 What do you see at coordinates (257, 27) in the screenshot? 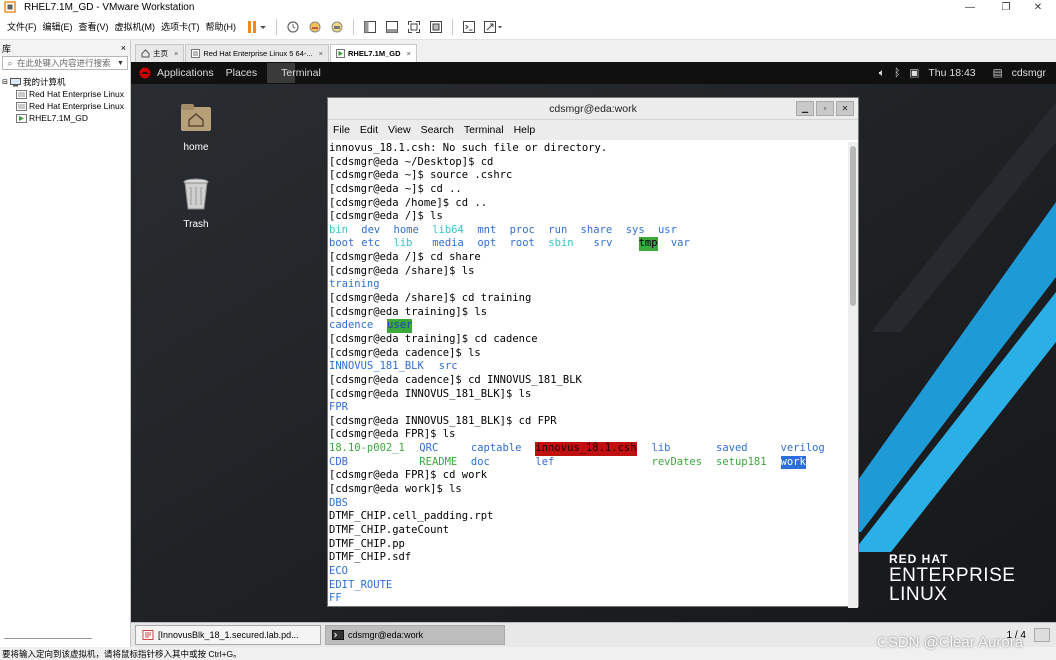
I see `suspend-icon` at bounding box center [257, 27].